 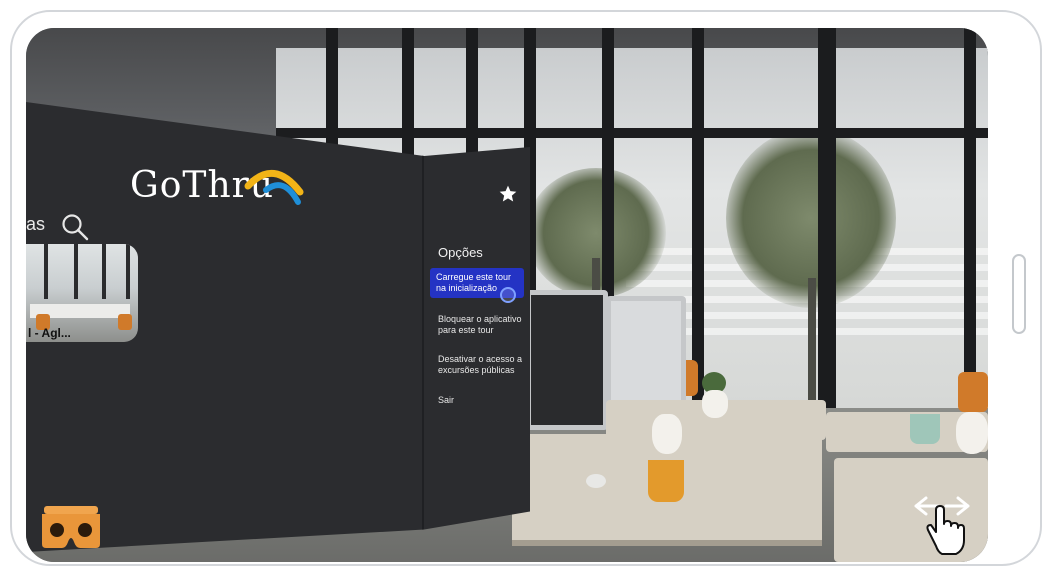 What do you see at coordinates (667, 543) in the screenshot?
I see `desk-edge` at bounding box center [667, 543].